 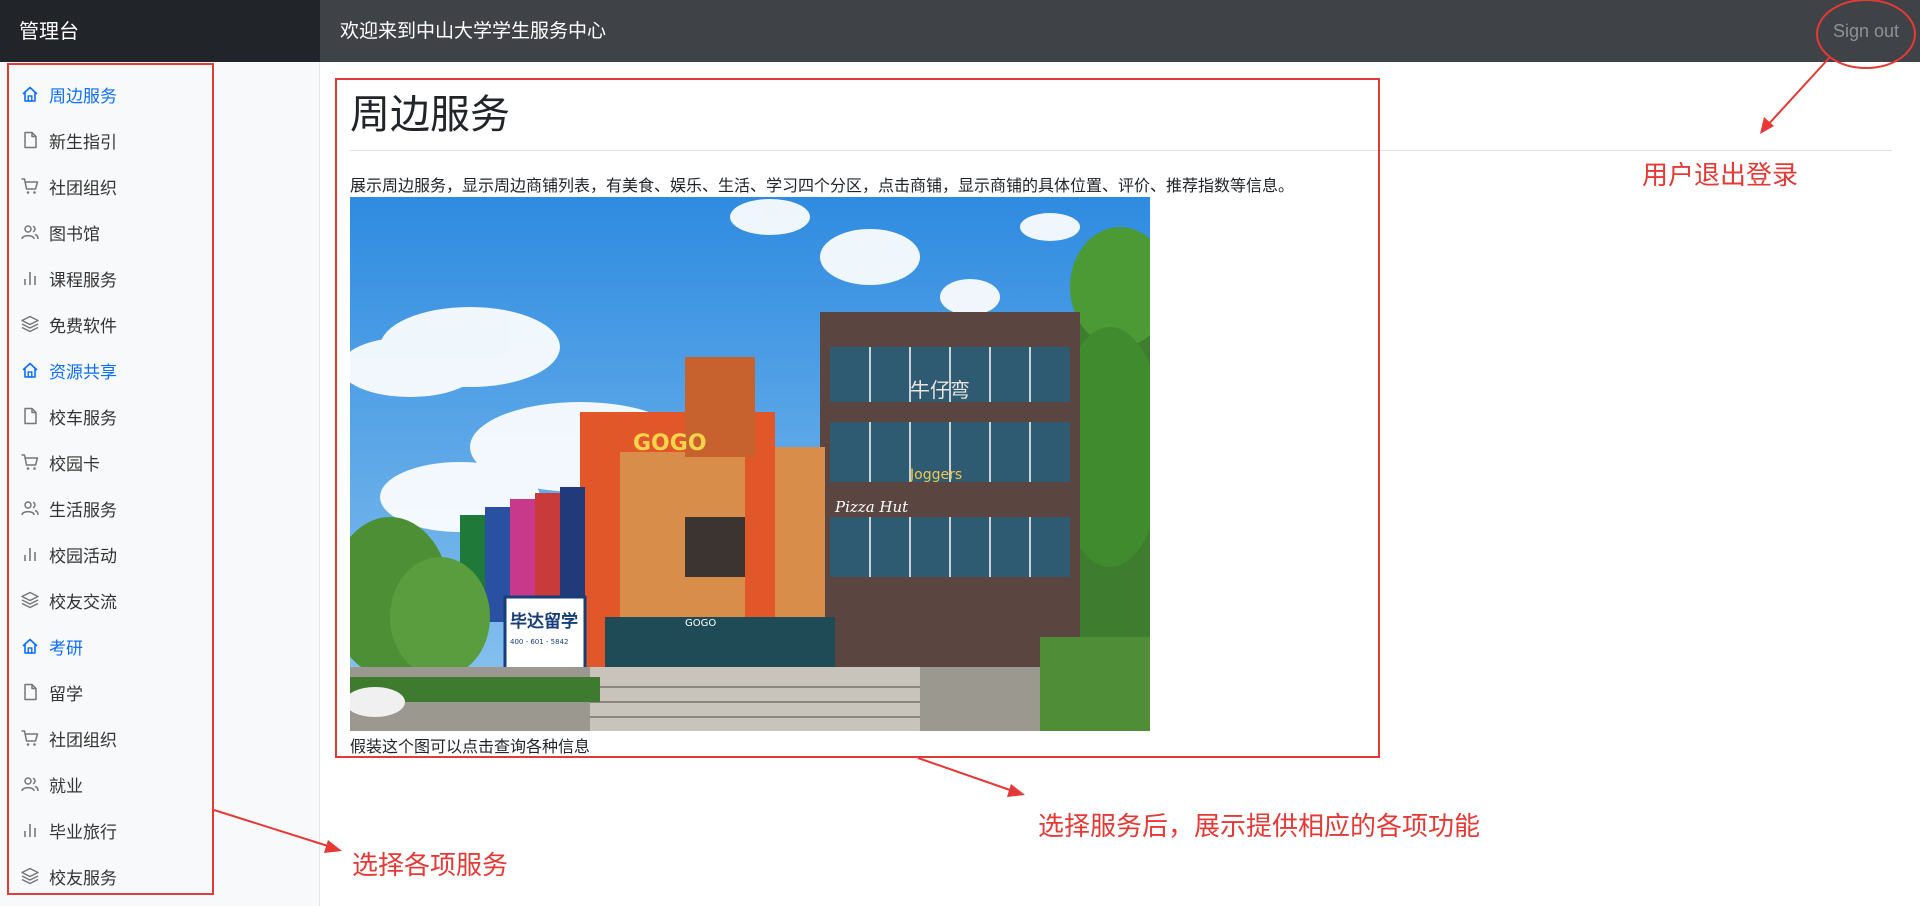 I want to click on sidebar-annotation: 选择各项服务, so click(x=430, y=866).